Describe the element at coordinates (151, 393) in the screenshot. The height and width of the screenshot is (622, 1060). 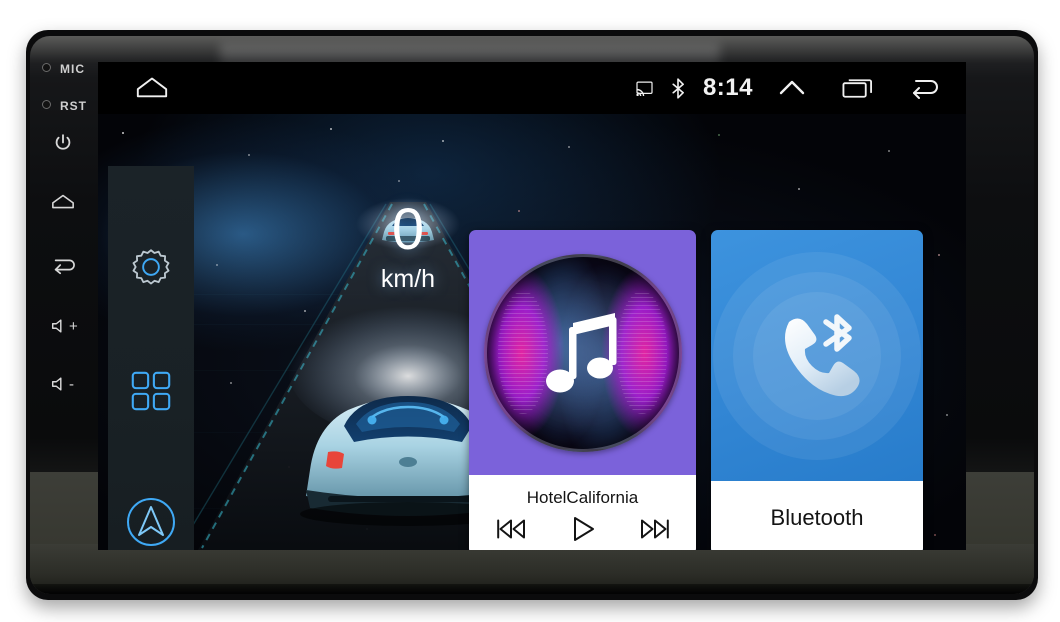
I see `sidebar-item-apps` at that location.